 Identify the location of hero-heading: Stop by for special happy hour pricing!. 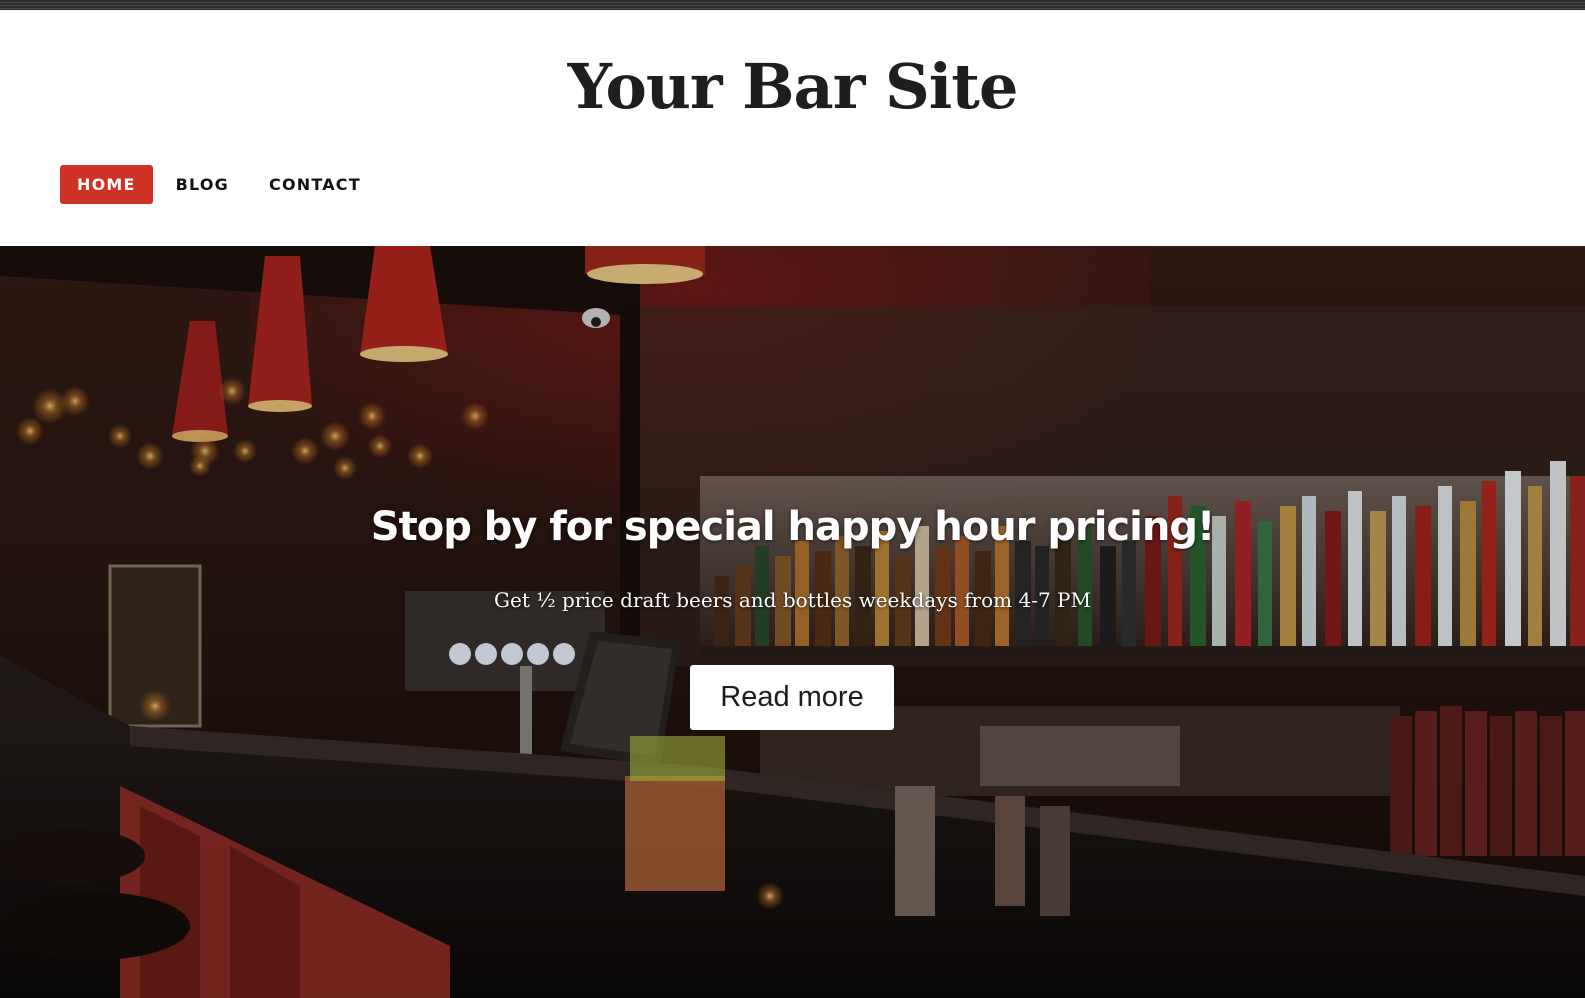
(792, 527).